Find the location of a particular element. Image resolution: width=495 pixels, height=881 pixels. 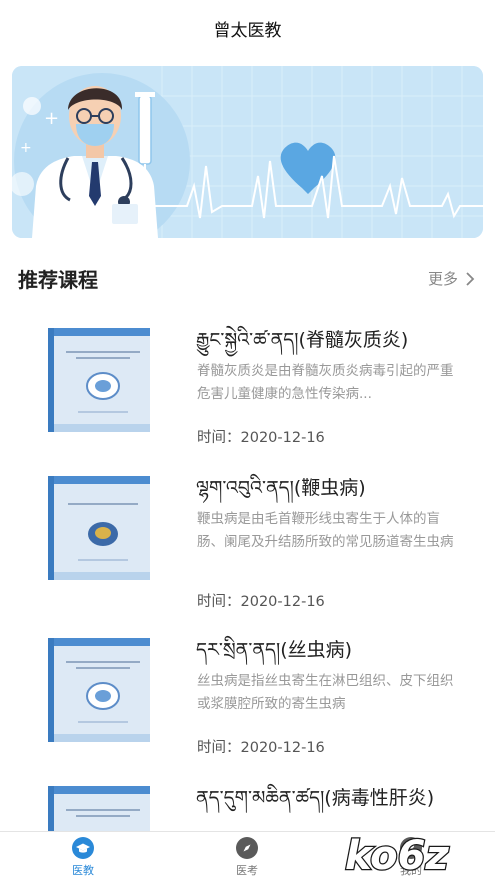

graduation-cap-icon is located at coordinates (83, 848).